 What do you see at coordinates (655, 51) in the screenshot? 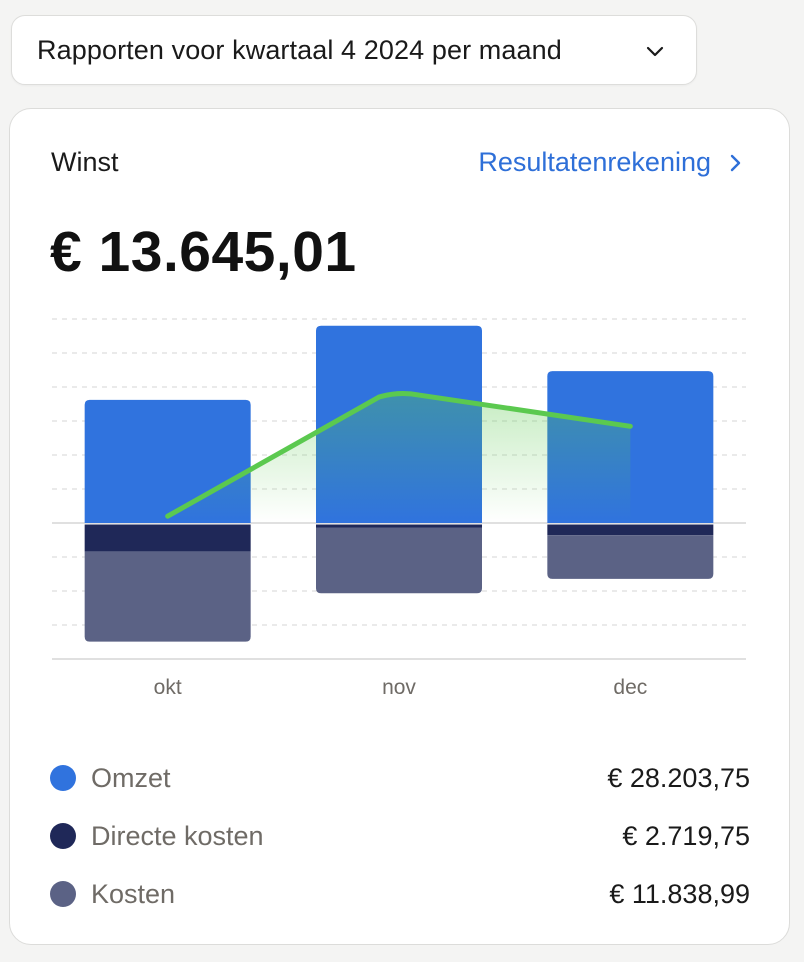
I see `chevron-down-icon` at bounding box center [655, 51].